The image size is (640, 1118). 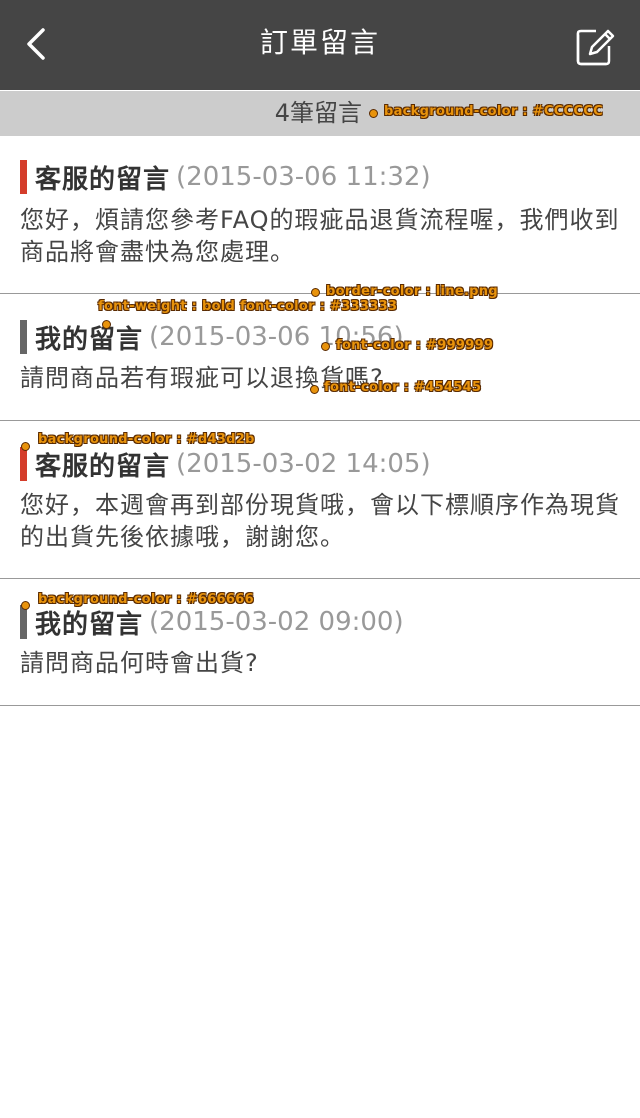 What do you see at coordinates (139, 663) in the screenshot?
I see `message-body: 請問商品何時會出貨?` at bounding box center [139, 663].